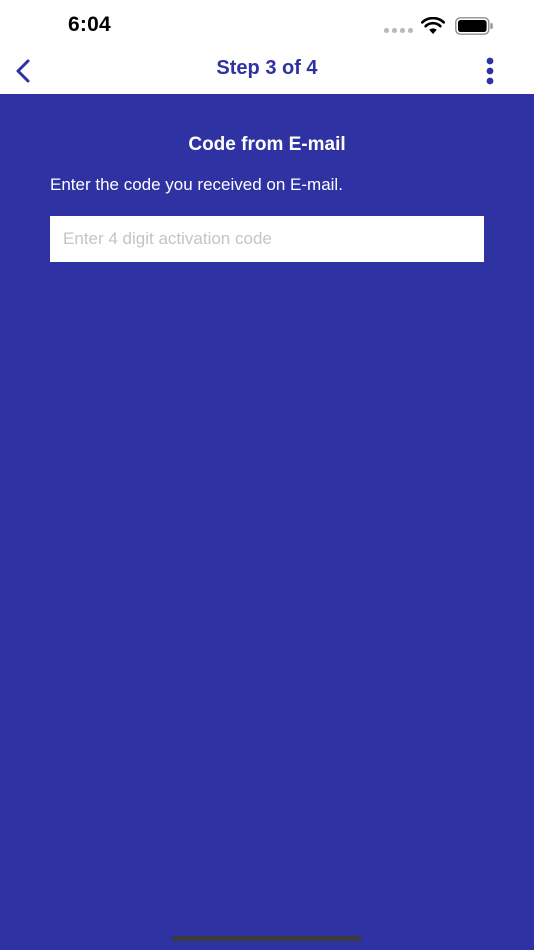 This screenshot has width=534, height=950. I want to click on wifi-icon, so click(433, 25).